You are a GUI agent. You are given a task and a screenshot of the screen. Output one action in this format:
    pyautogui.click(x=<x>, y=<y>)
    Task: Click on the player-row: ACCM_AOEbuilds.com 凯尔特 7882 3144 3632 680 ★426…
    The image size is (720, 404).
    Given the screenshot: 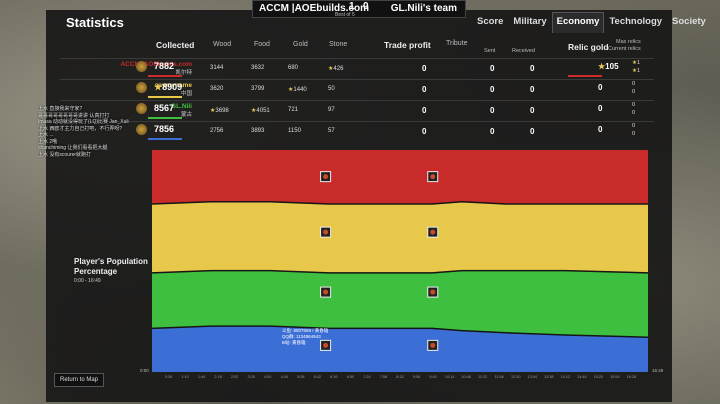 What is the action you would take?
    pyautogui.click(x=357, y=68)
    